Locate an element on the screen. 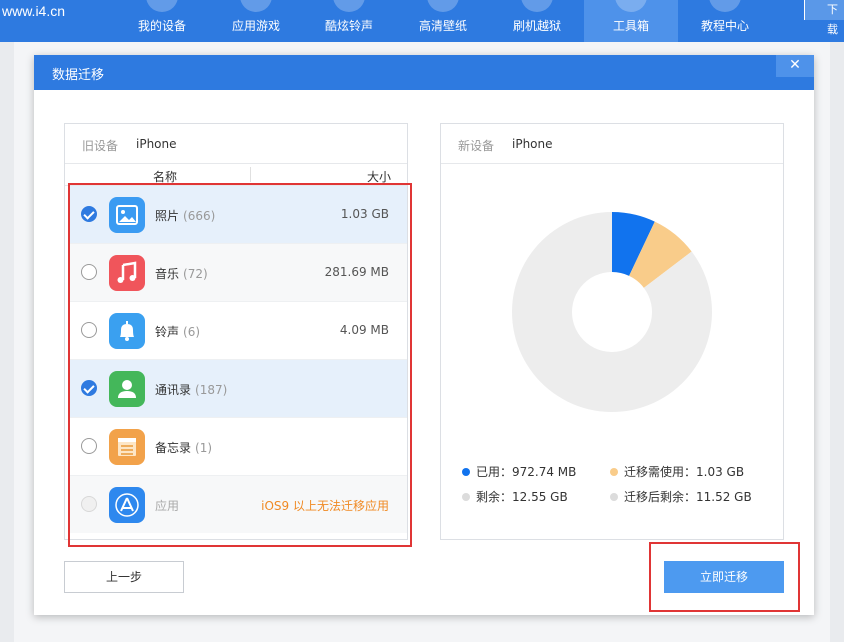 The width and height of the screenshot is (844, 642). highlight-migrate-button is located at coordinates (724, 577).